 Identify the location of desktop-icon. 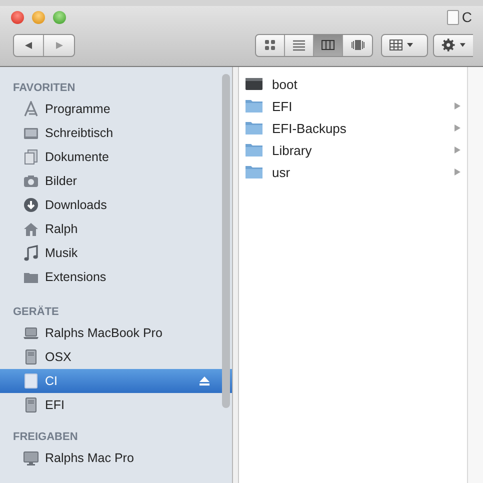
(31, 133).